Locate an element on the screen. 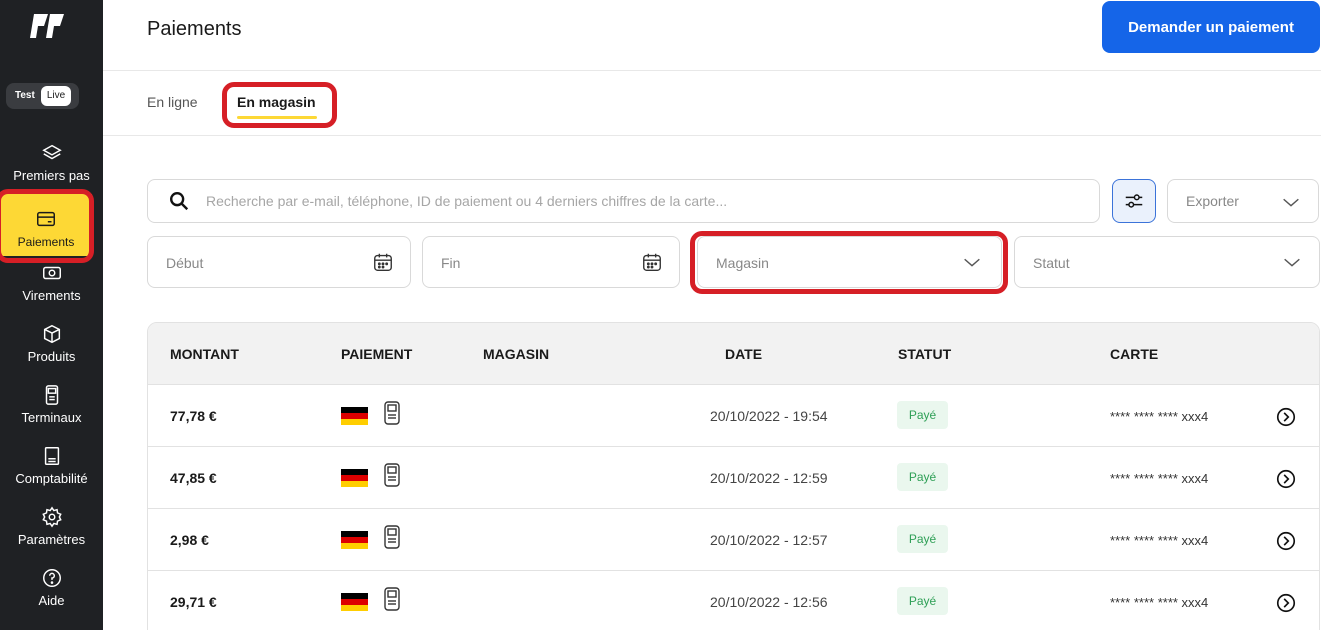 The image size is (1321, 630). tabs: En ligne En magasin is located at coordinates (712, 104).